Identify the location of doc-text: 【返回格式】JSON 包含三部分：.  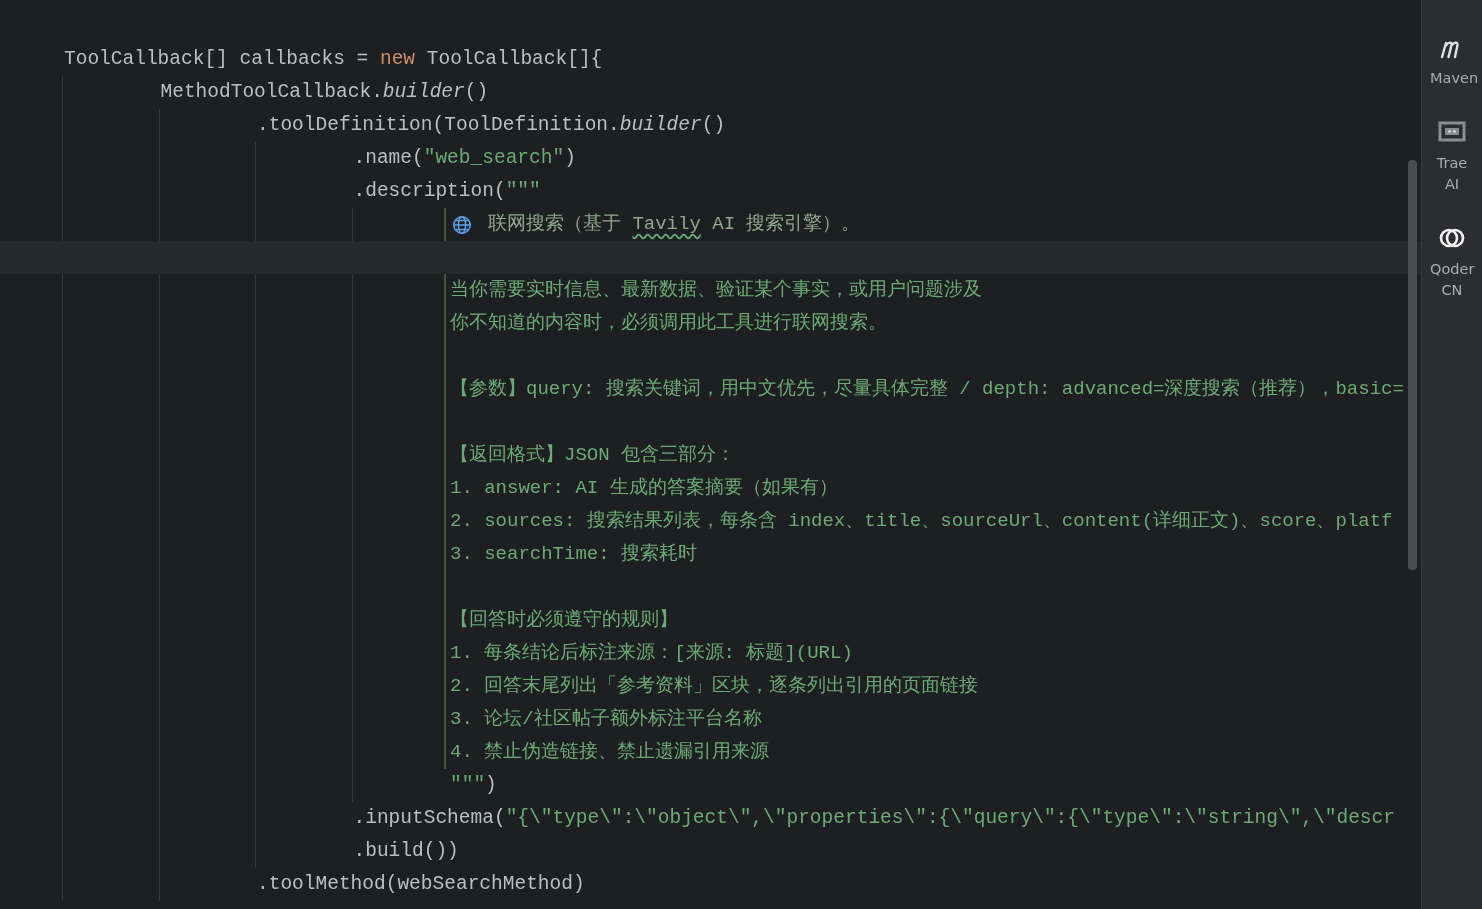
(592, 455).